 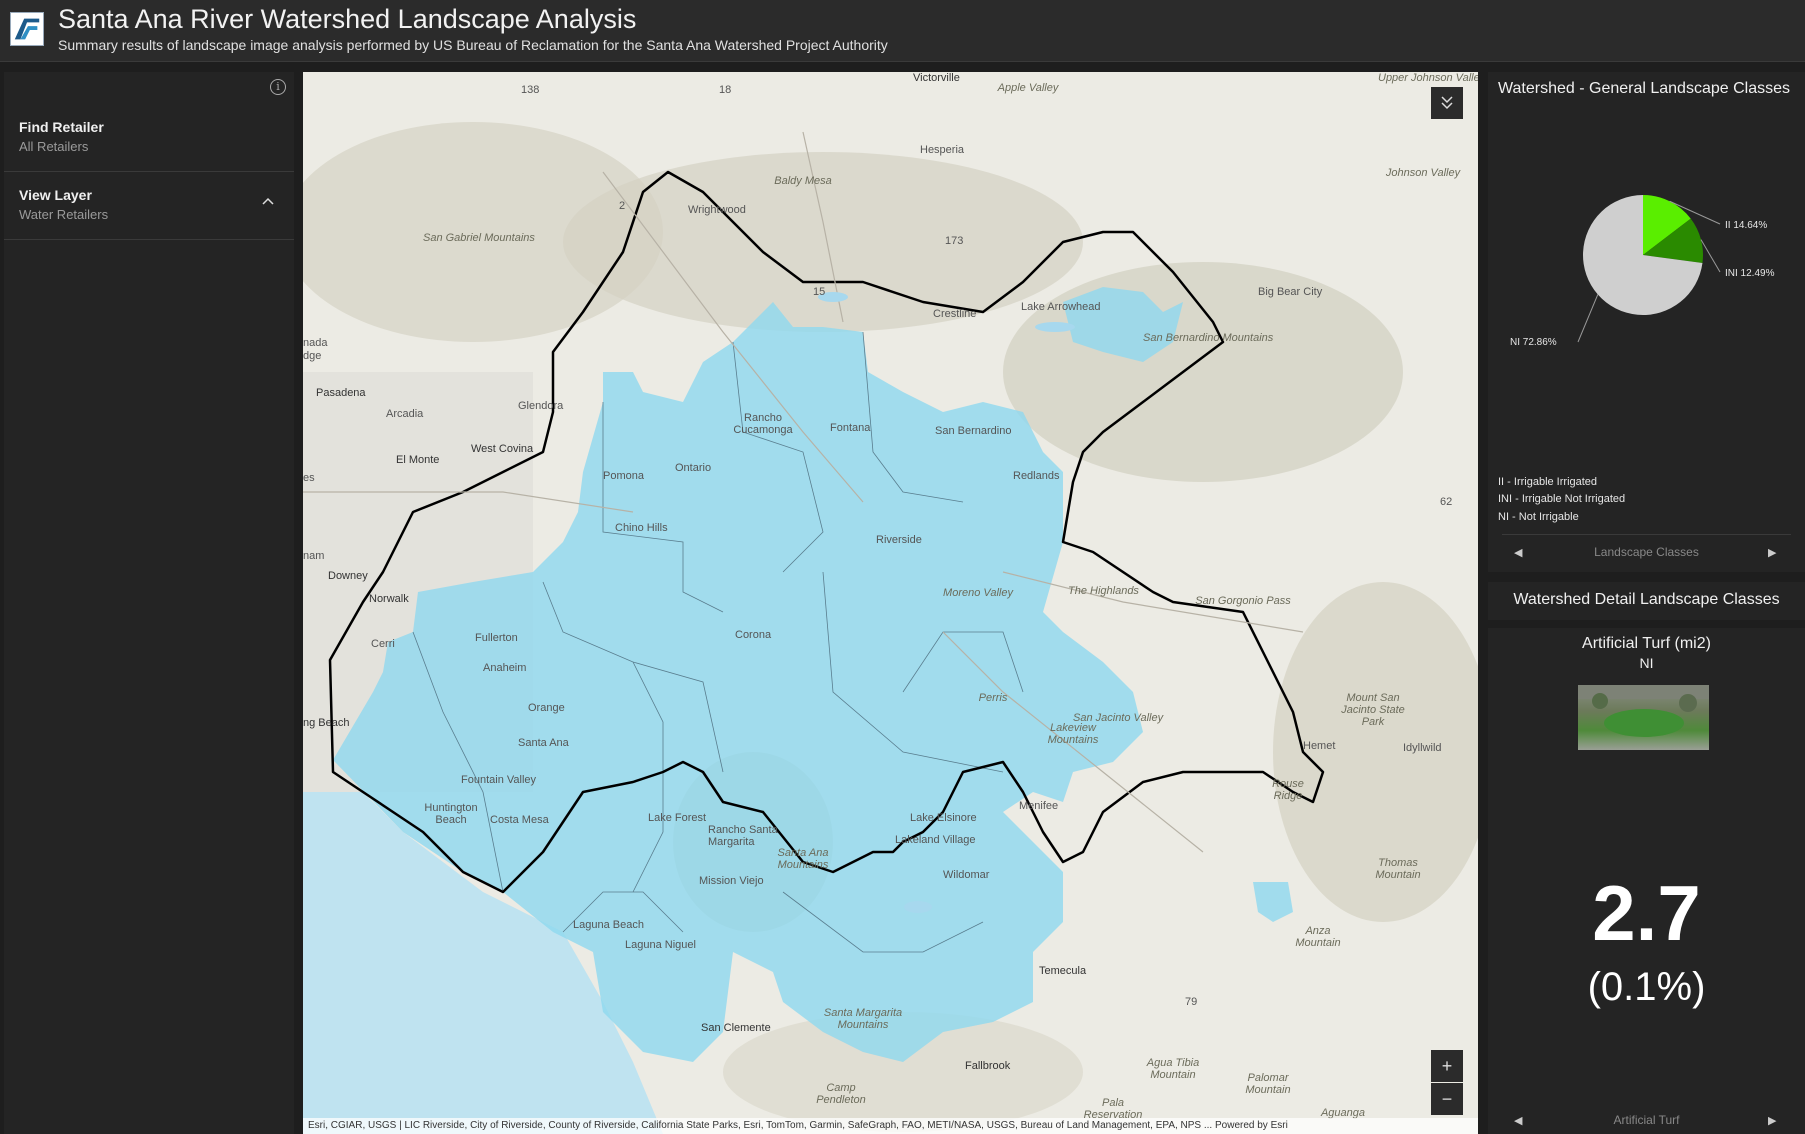 What do you see at coordinates (326, 723) in the screenshot?
I see `map-label-long-beach: ng Beach` at bounding box center [326, 723].